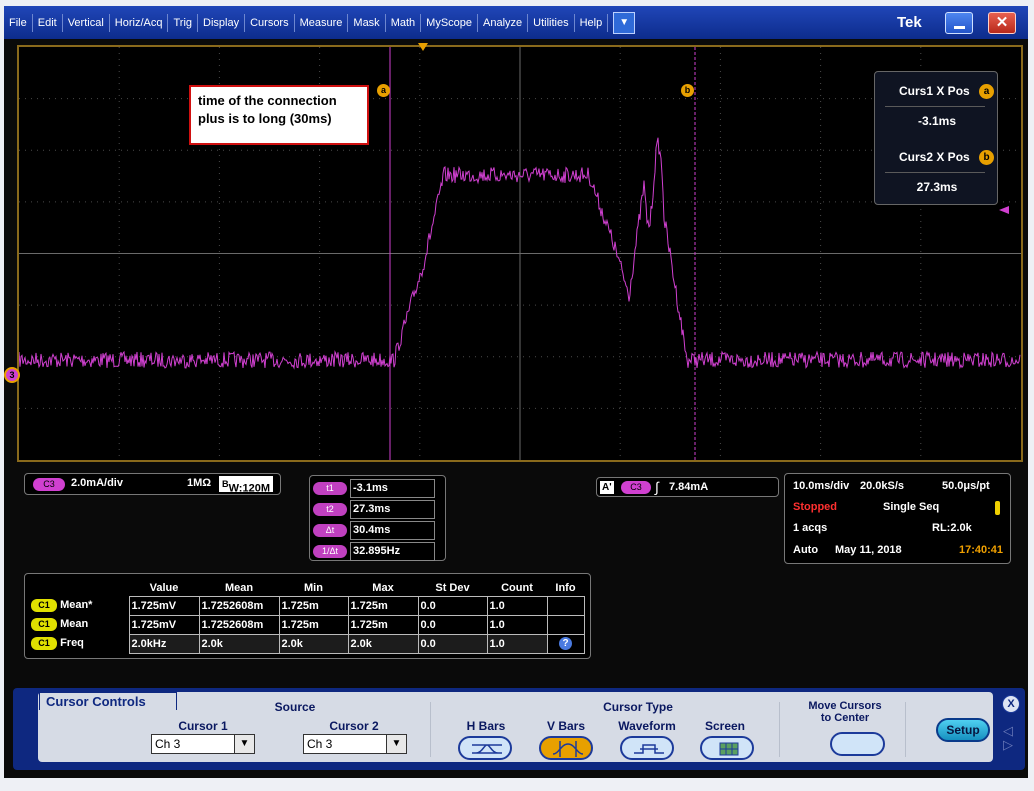 The height and width of the screenshot is (791, 1034). Describe the element at coordinates (1002, 23) in the screenshot. I see `close-window-button: ✕` at that location.